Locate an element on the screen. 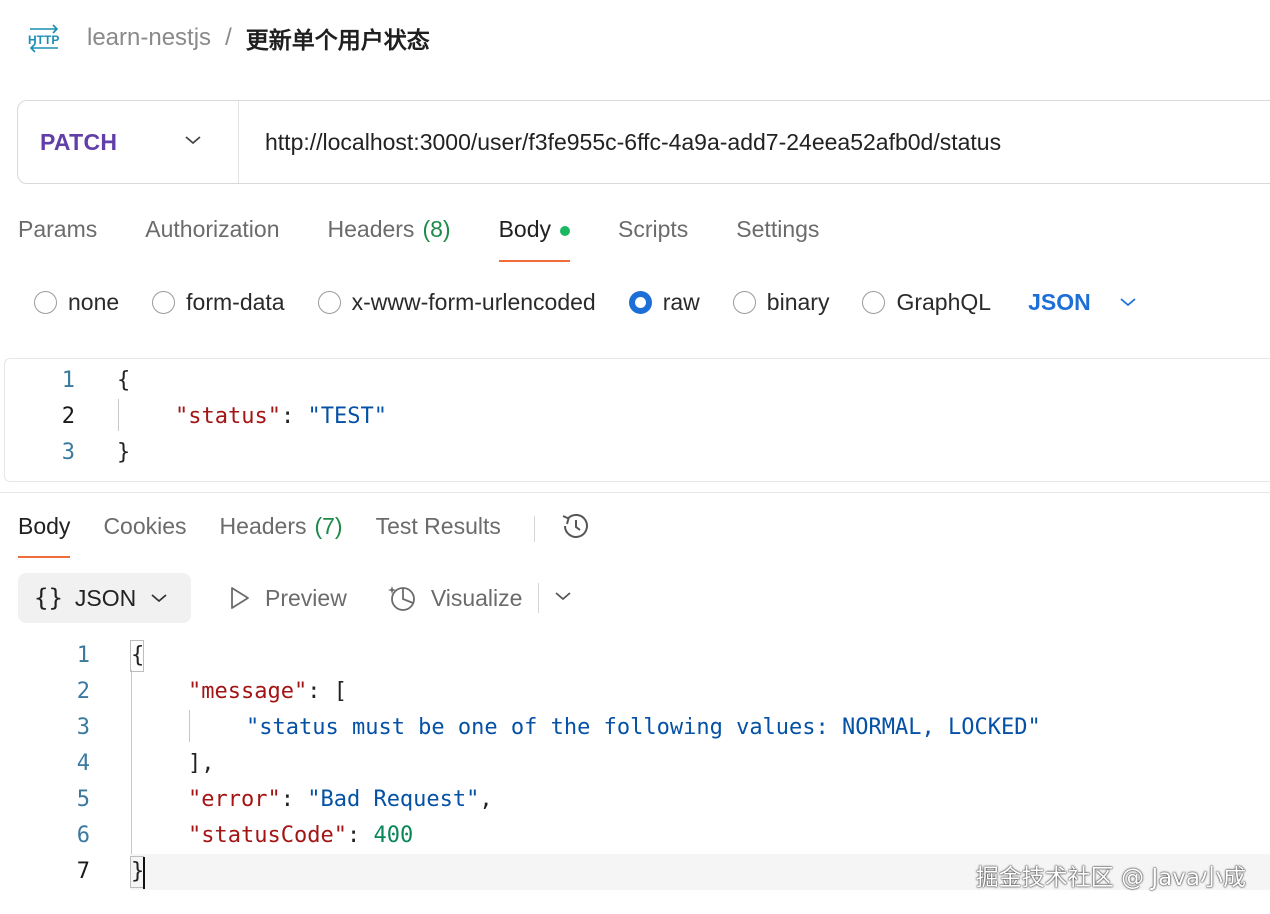 The image size is (1270, 914). format-label: JSON is located at coordinates (105, 597).